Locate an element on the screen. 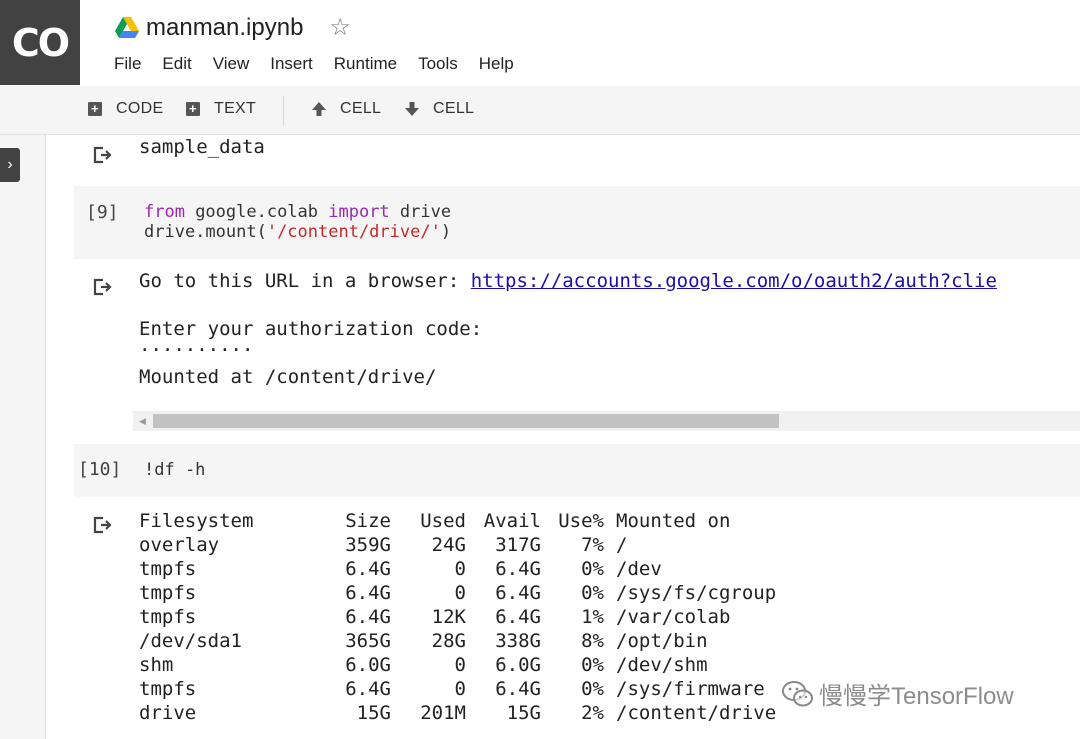  cell-used: 28G is located at coordinates (448, 641).